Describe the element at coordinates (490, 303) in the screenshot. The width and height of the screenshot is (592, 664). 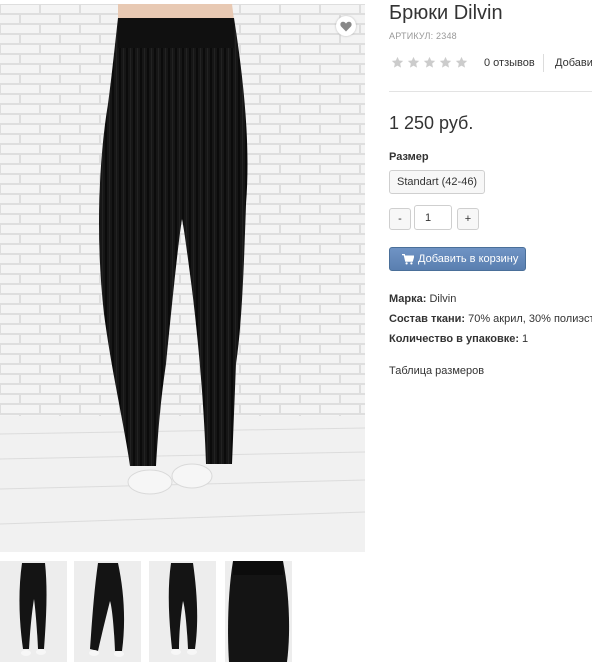
I see `attribute-brand: Марка: Dilvin` at that location.